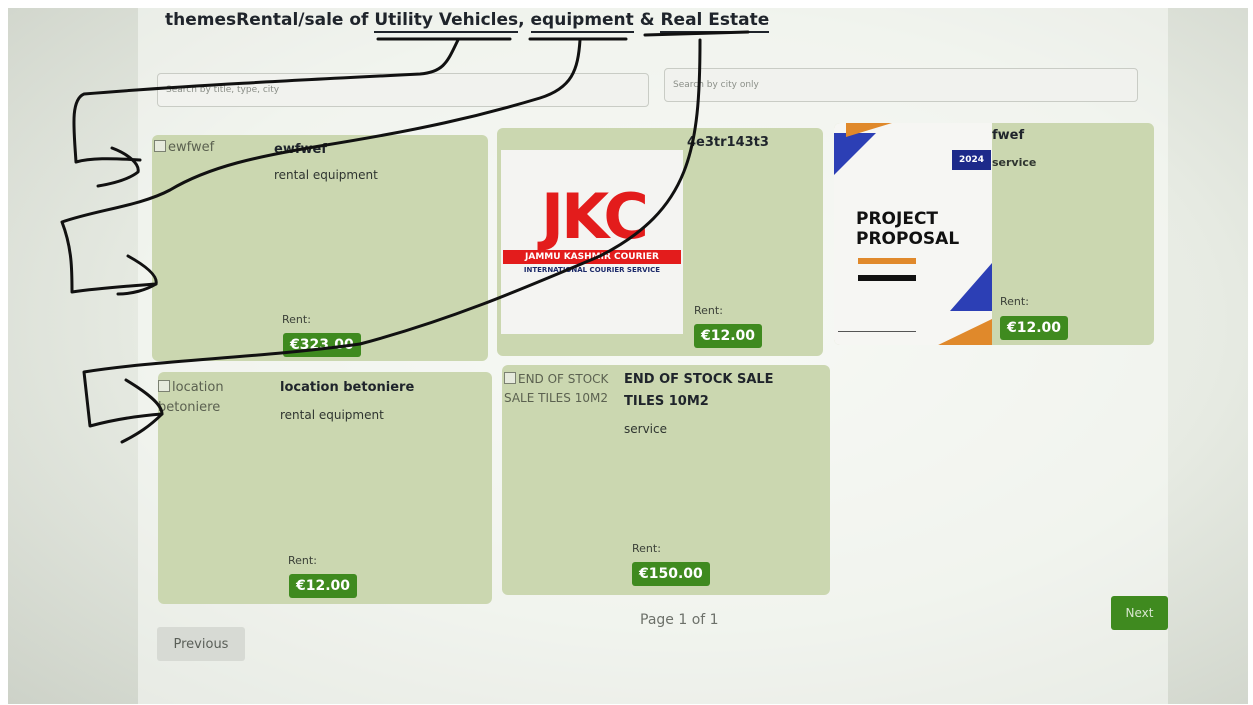 The width and height of the screenshot is (1253, 705). I want to click on listing-name: location betoniere, so click(347, 388).